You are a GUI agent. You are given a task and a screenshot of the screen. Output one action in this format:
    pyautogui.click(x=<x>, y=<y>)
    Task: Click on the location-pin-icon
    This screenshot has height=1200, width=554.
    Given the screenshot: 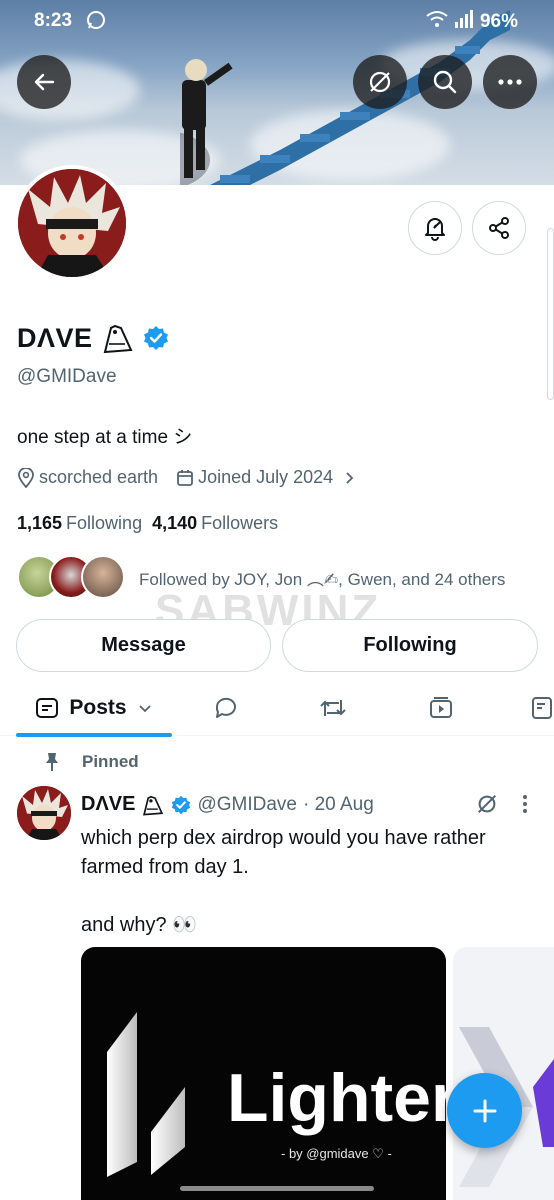 What is the action you would take?
    pyautogui.click(x=26, y=477)
    